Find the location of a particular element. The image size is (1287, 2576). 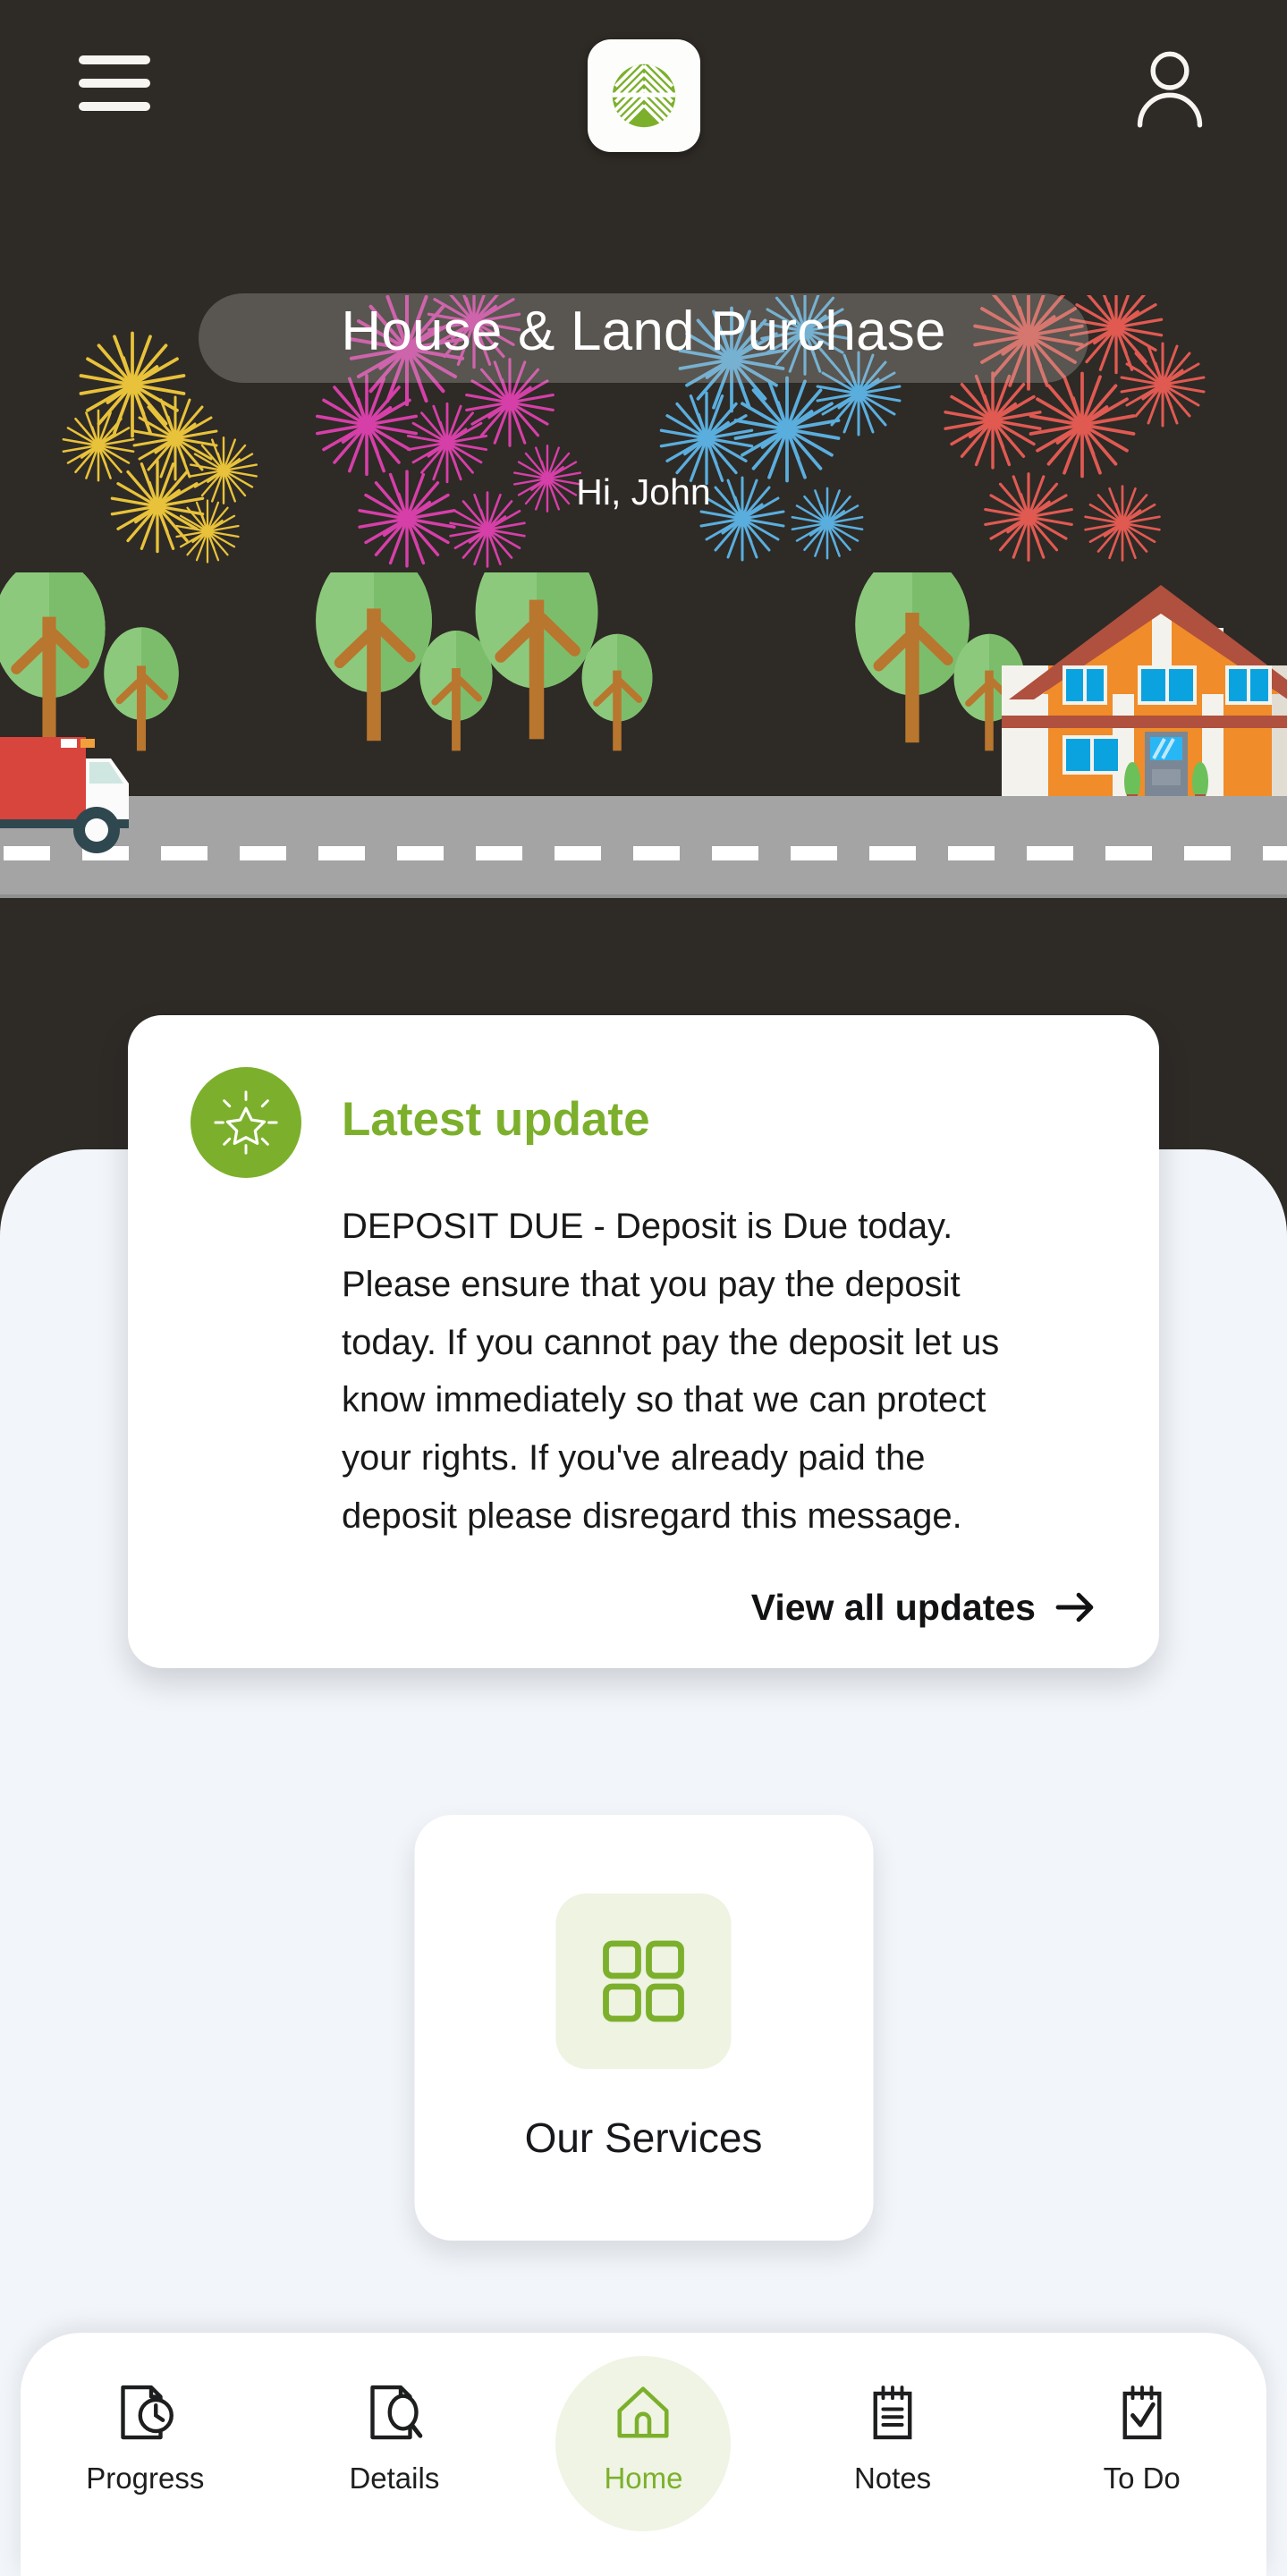

nav-label-todo: To Do is located at coordinates (1142, 2478).